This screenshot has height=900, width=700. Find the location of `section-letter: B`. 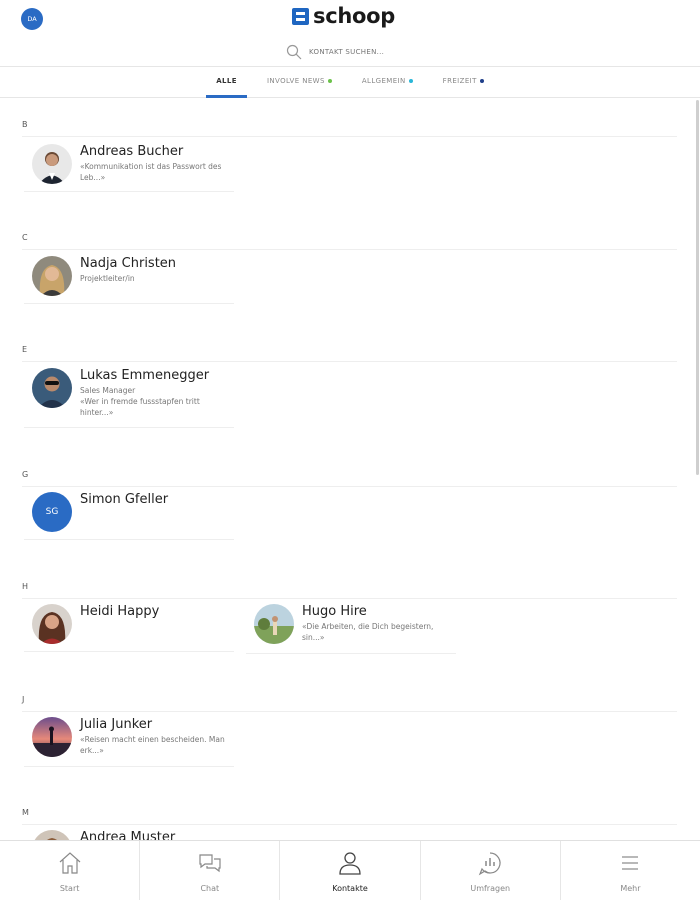

section-letter: B is located at coordinates (25, 124).